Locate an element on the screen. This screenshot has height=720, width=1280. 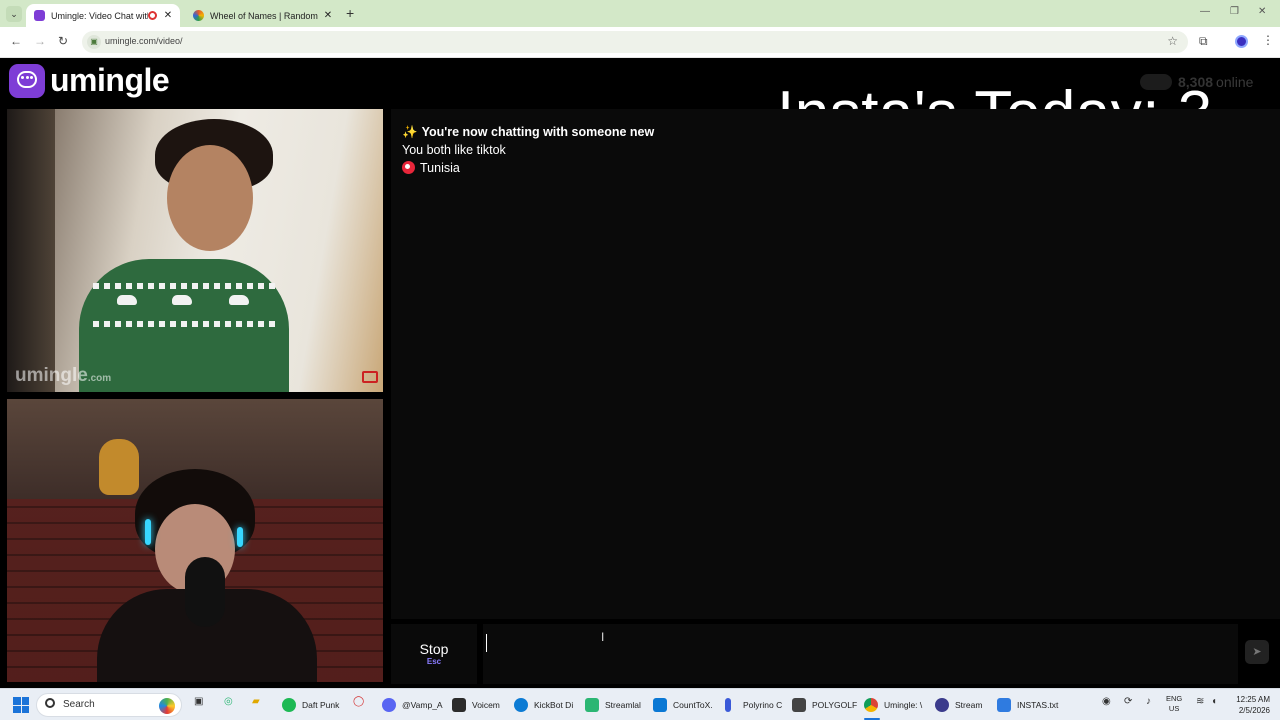
notepad-icon is located at coordinates (1004, 705).